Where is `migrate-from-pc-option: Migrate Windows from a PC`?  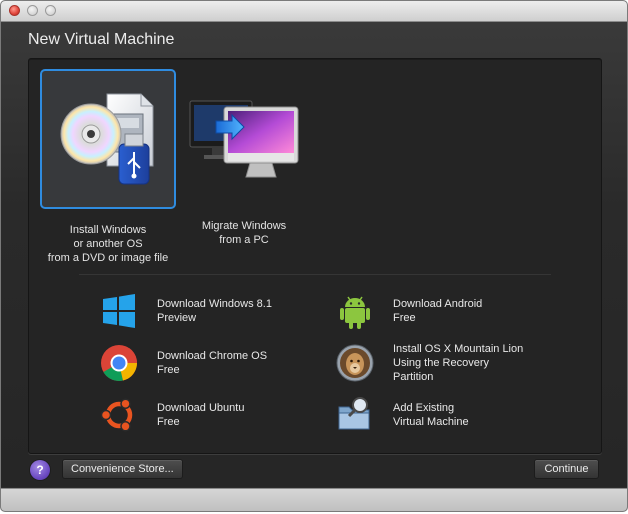 migrate-from-pc-option: Migrate Windows from a PC is located at coordinates (244, 158).